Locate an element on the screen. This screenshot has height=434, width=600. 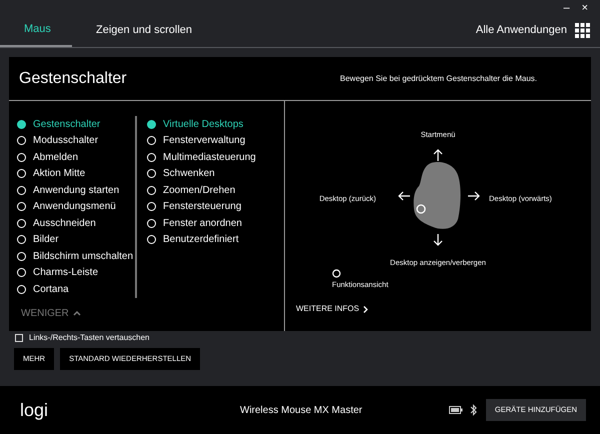
checkbox-label: Links-/Rechts-Tasten vertauschen is located at coordinates (89, 338).